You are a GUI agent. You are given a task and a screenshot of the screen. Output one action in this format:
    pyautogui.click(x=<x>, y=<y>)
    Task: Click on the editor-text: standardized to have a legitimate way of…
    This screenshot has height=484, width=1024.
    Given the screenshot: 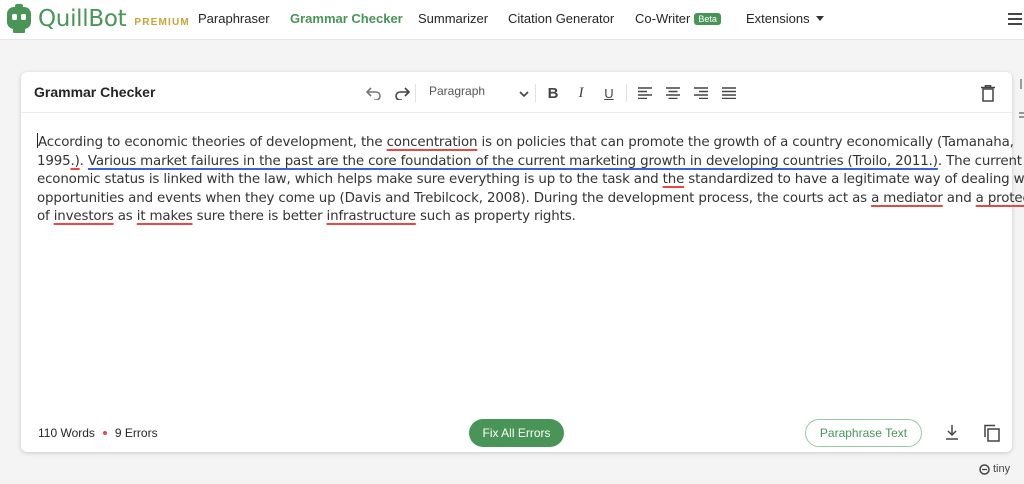 What is the action you would take?
    pyautogui.click(x=854, y=179)
    